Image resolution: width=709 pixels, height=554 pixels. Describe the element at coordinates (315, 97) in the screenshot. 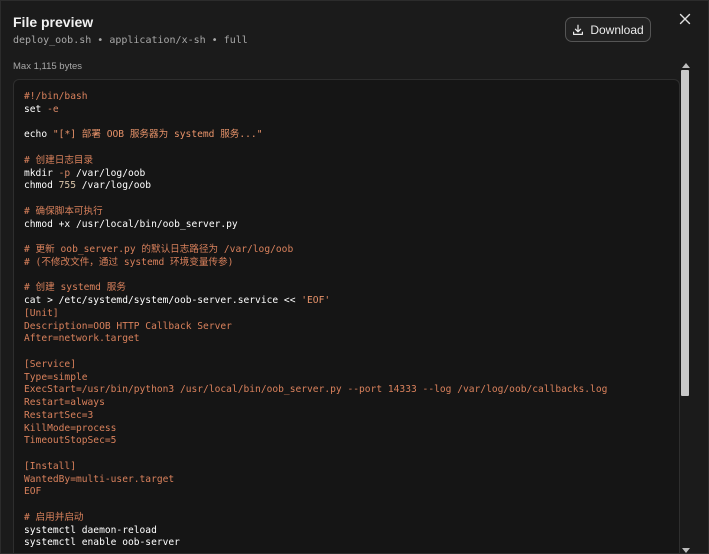

I see `code-line: #!/bin/bash` at that location.